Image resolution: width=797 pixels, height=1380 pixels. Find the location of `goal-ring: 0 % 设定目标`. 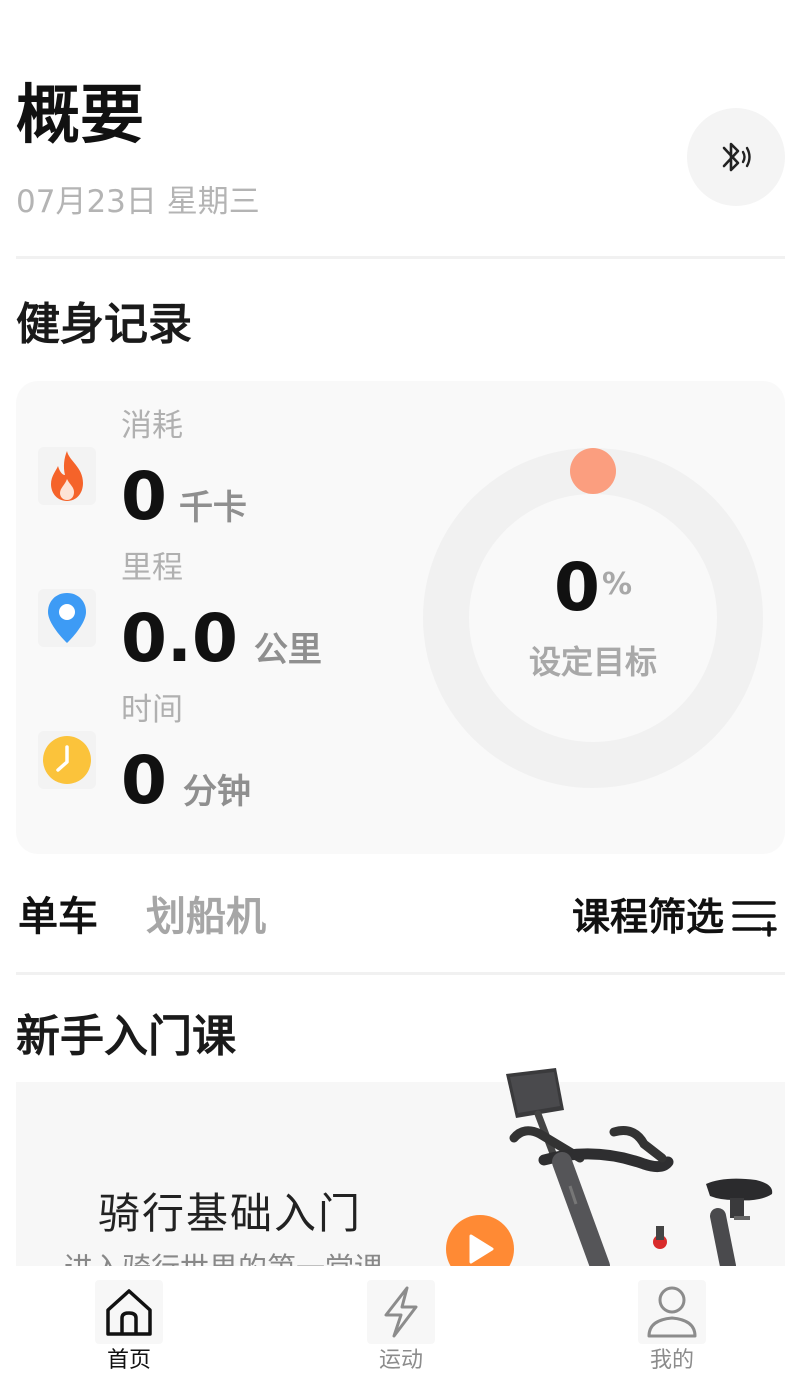

goal-ring: 0 % 设定目标 is located at coordinates (593, 618).